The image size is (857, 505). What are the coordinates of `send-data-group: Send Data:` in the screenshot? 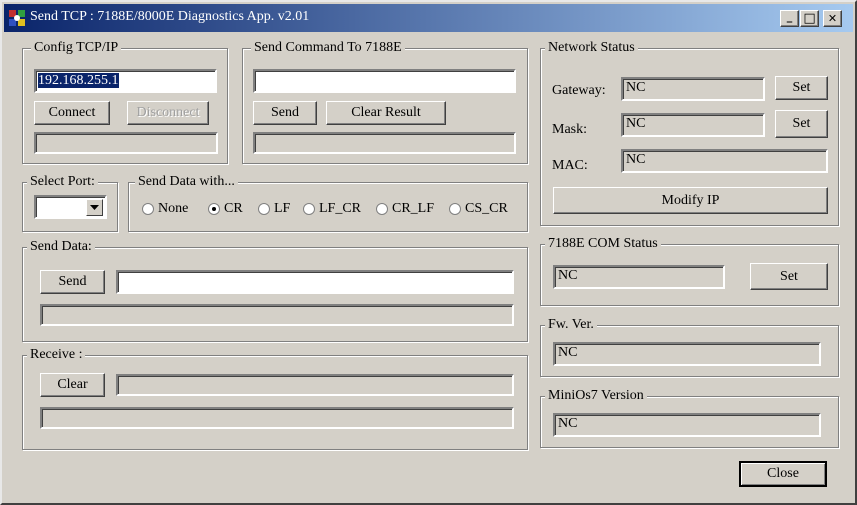 It's located at (275, 290).